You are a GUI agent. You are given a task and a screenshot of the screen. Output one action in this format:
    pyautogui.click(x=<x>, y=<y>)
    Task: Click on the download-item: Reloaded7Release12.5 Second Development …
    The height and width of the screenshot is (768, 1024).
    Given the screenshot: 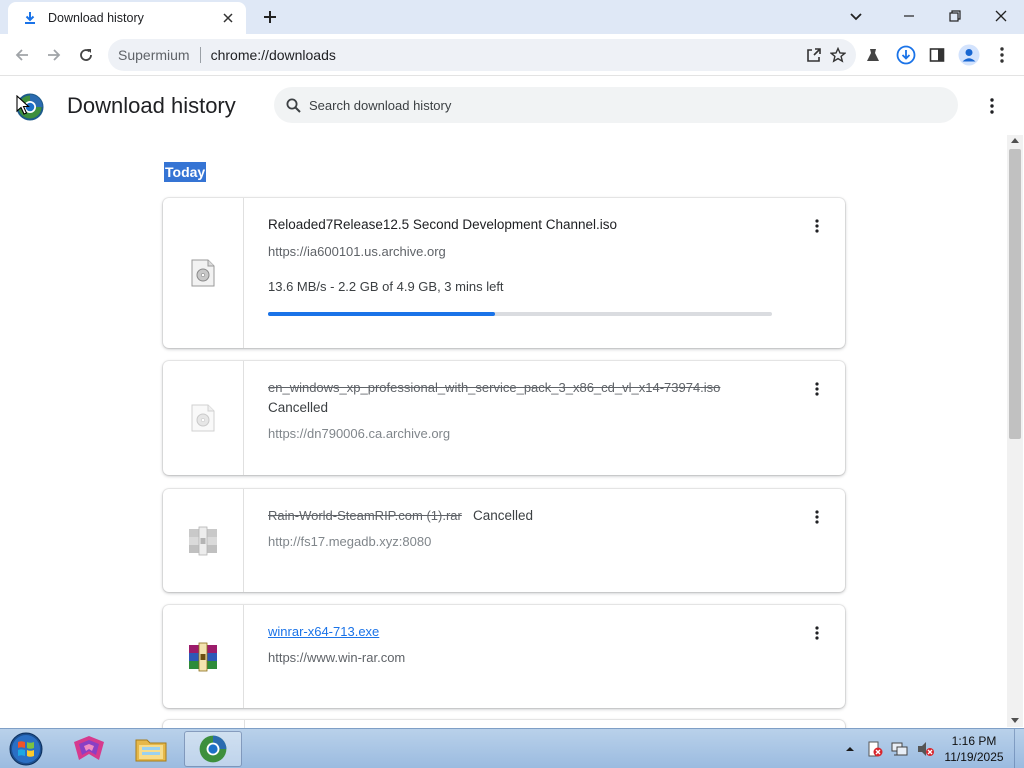 What is the action you would take?
    pyautogui.click(x=504, y=273)
    